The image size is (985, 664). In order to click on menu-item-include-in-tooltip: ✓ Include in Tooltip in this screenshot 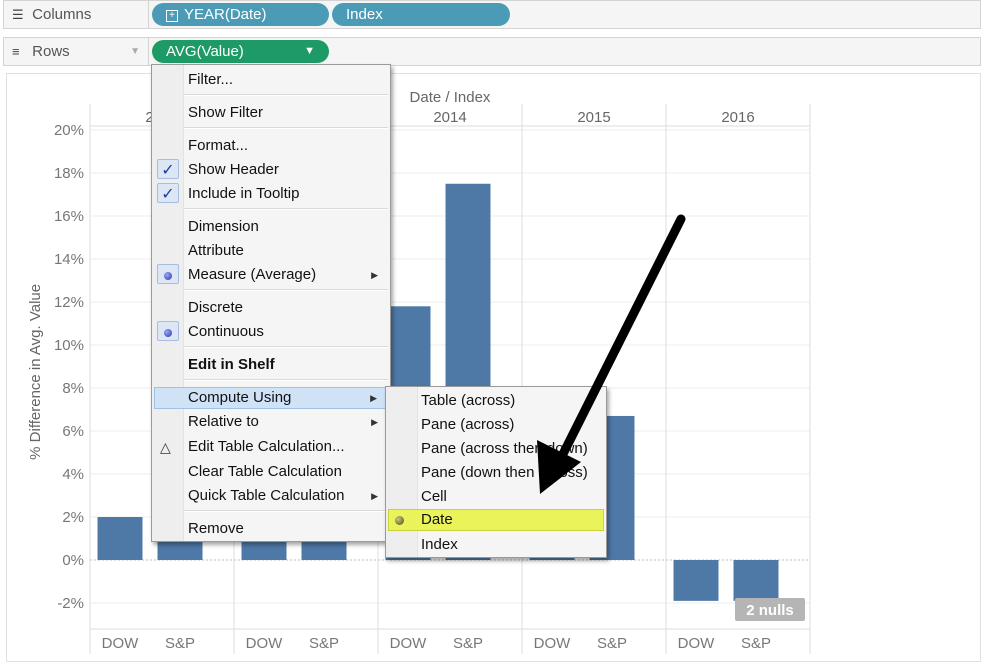, I will do `click(271, 194)`.